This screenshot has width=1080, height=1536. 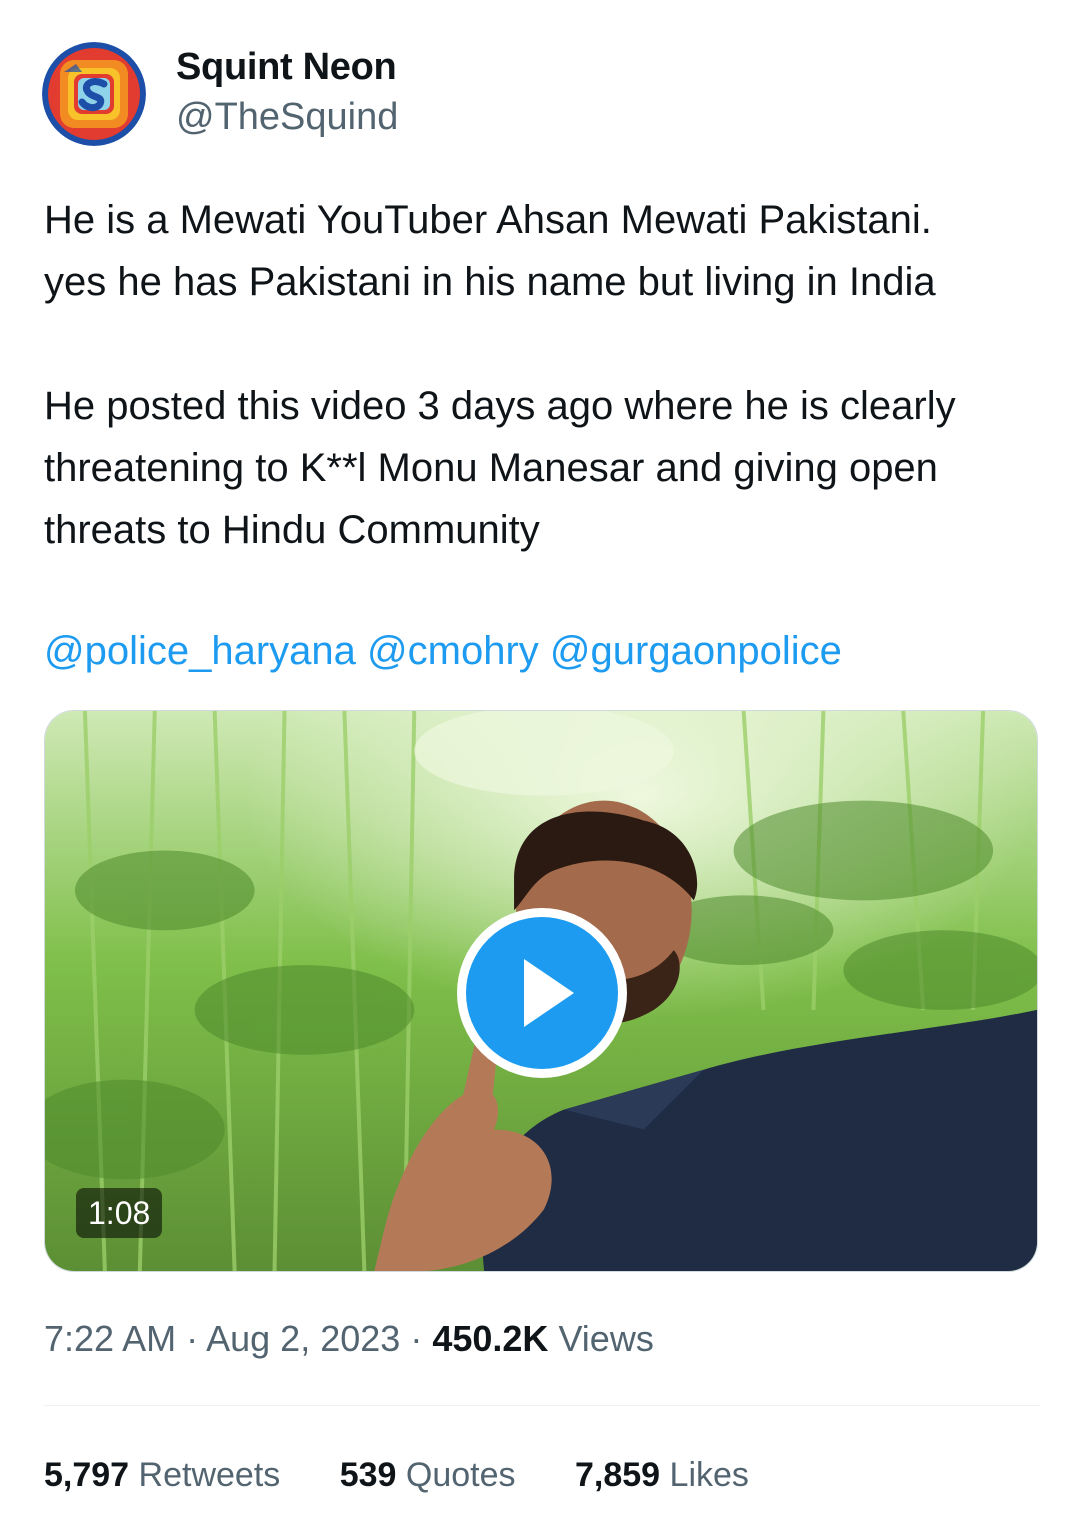 I want to click on retweets-stat: 5,797 Retweets, so click(x=162, y=1475).